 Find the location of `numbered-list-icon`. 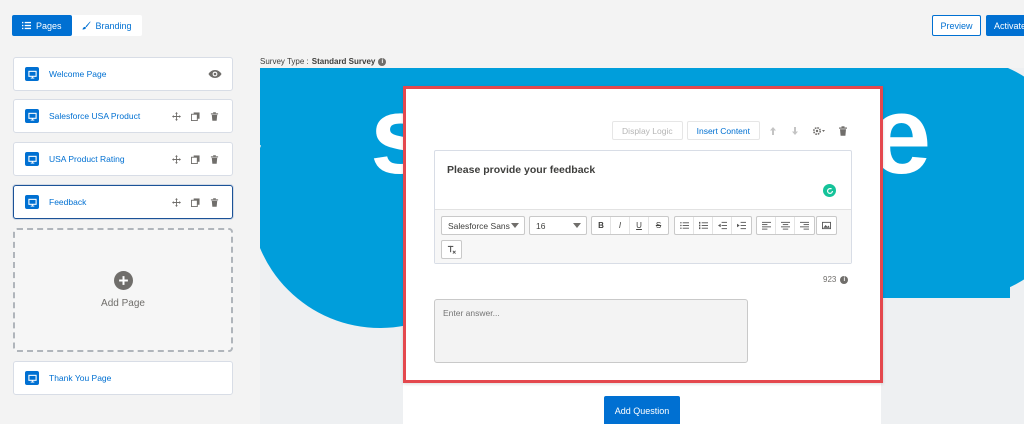

numbered-list-icon is located at coordinates (703, 225).